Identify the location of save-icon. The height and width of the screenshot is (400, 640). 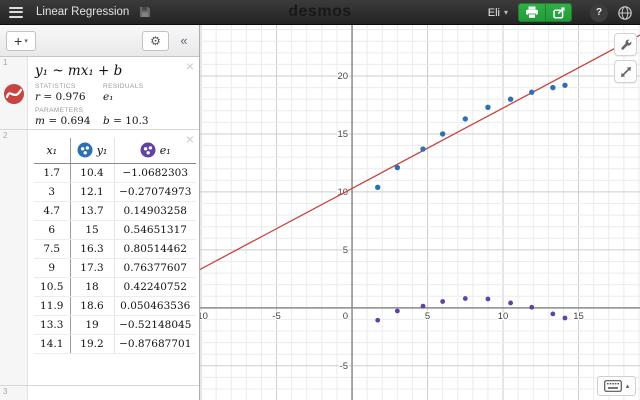
(145, 12).